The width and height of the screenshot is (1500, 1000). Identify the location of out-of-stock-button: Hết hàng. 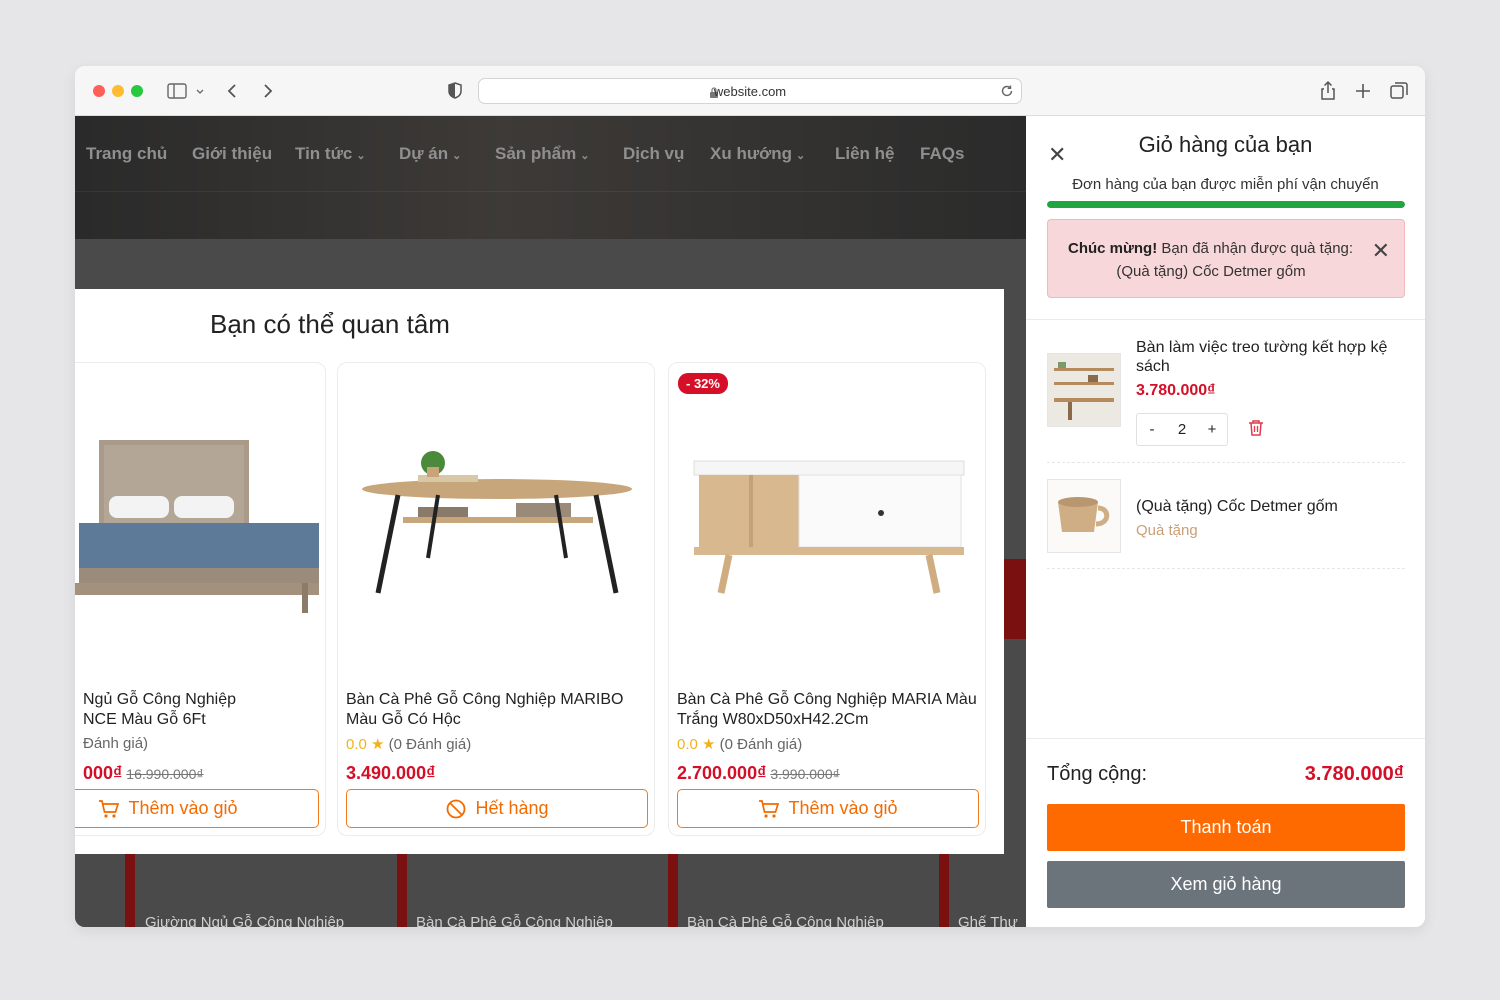
(497, 808).